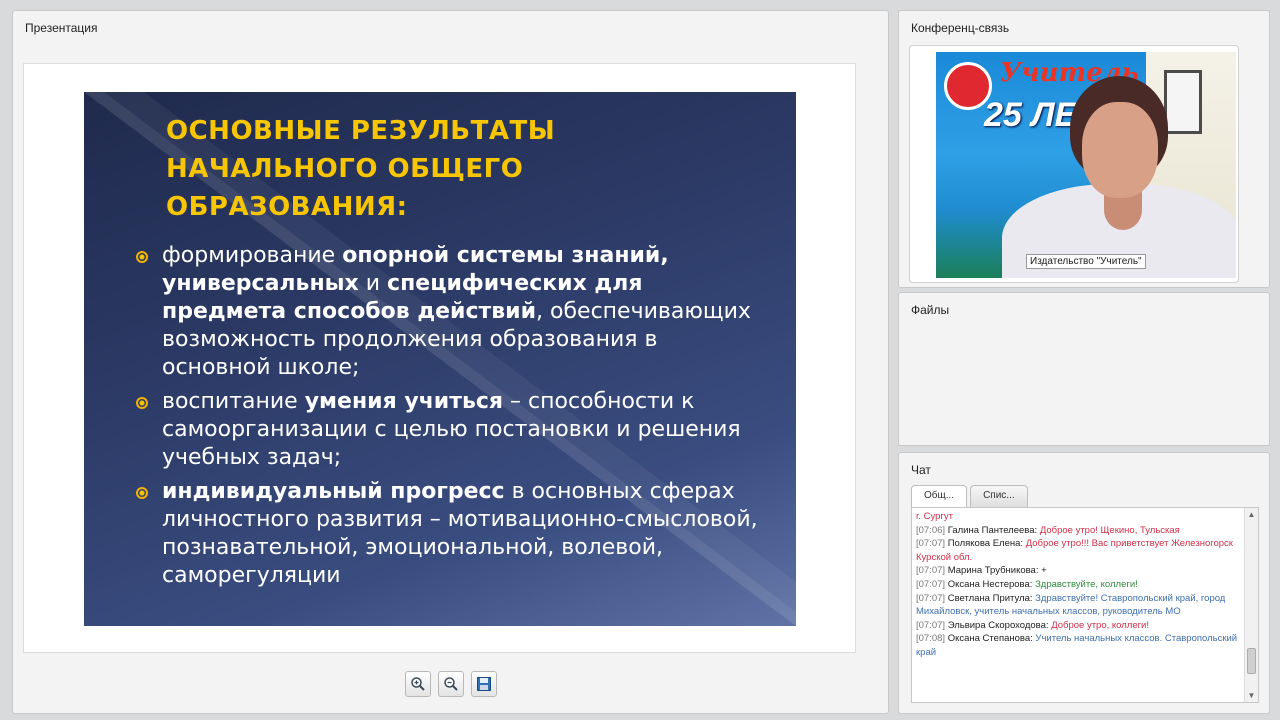 The height and width of the screenshot is (720, 1280). I want to click on chat-message-text: Здравствуйте, коллеги!, so click(1086, 584).